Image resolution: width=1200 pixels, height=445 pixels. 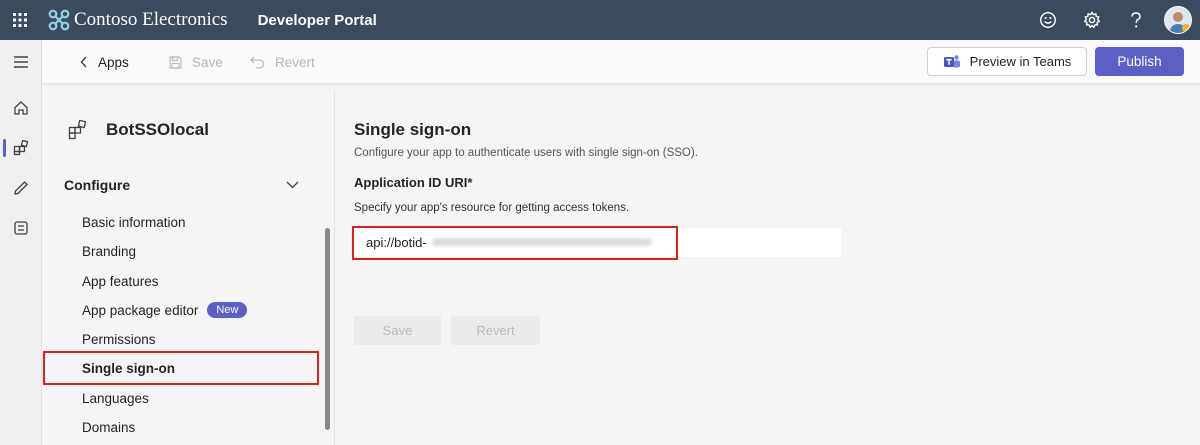 I want to click on apps-icon, so click(x=21, y=148).